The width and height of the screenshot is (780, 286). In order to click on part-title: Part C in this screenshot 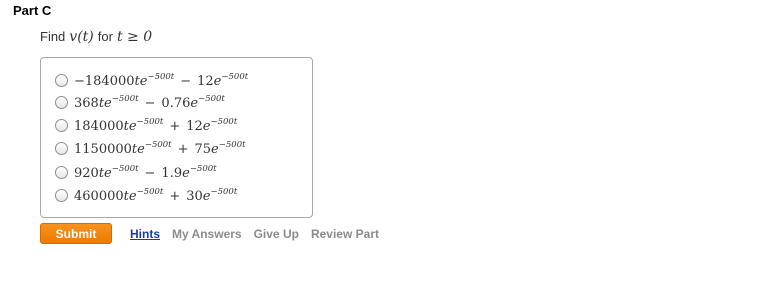, I will do `click(32, 10)`.